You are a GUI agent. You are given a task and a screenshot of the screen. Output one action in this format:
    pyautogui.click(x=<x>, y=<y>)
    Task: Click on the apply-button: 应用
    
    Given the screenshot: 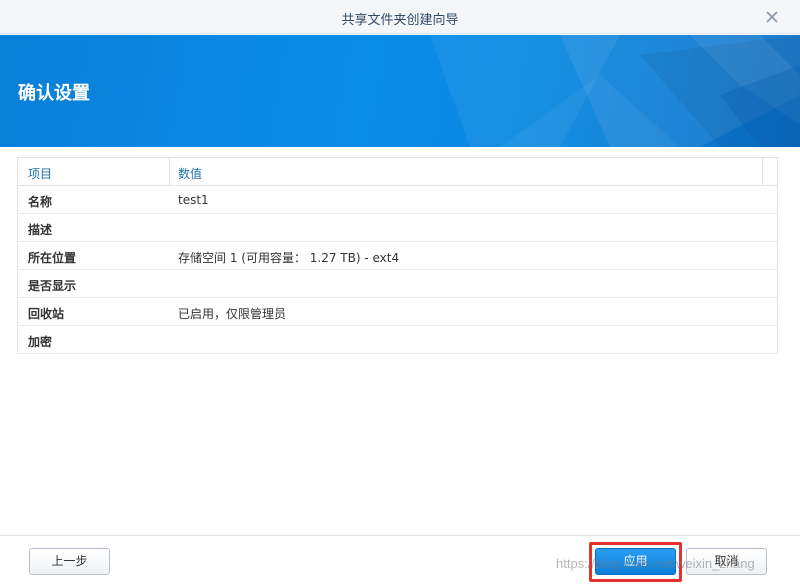 What is the action you would take?
    pyautogui.click(x=635, y=561)
    